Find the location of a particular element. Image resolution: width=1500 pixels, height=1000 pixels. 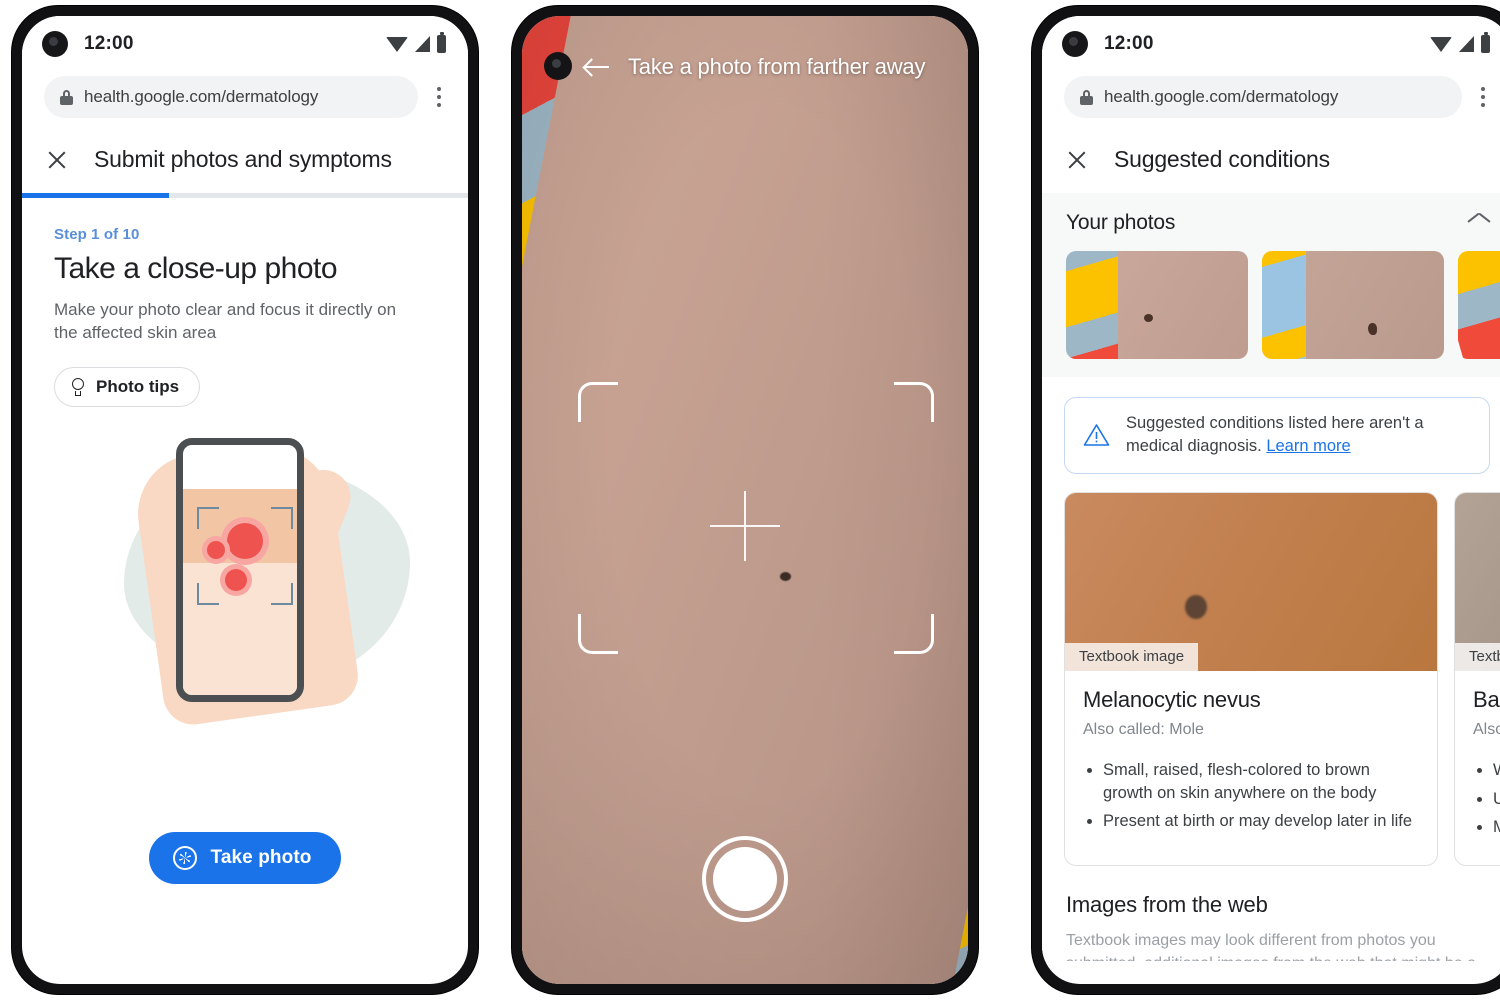

chevron-up-icon is located at coordinates (1479, 223).